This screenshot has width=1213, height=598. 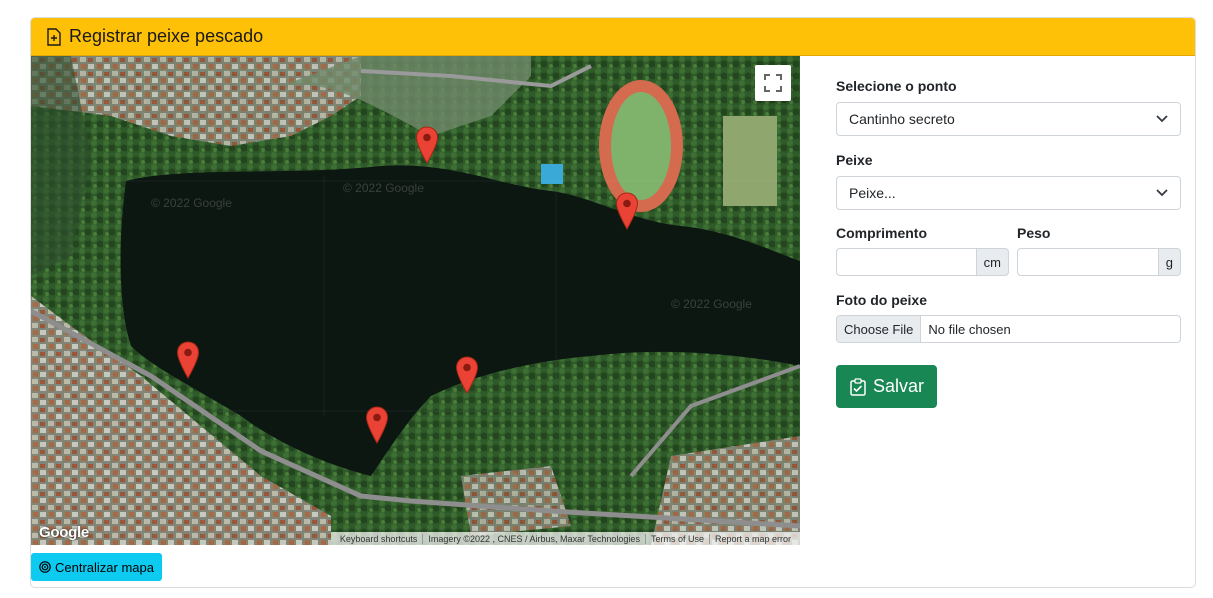 I want to click on choose-file-button: Choose File, so click(x=879, y=329).